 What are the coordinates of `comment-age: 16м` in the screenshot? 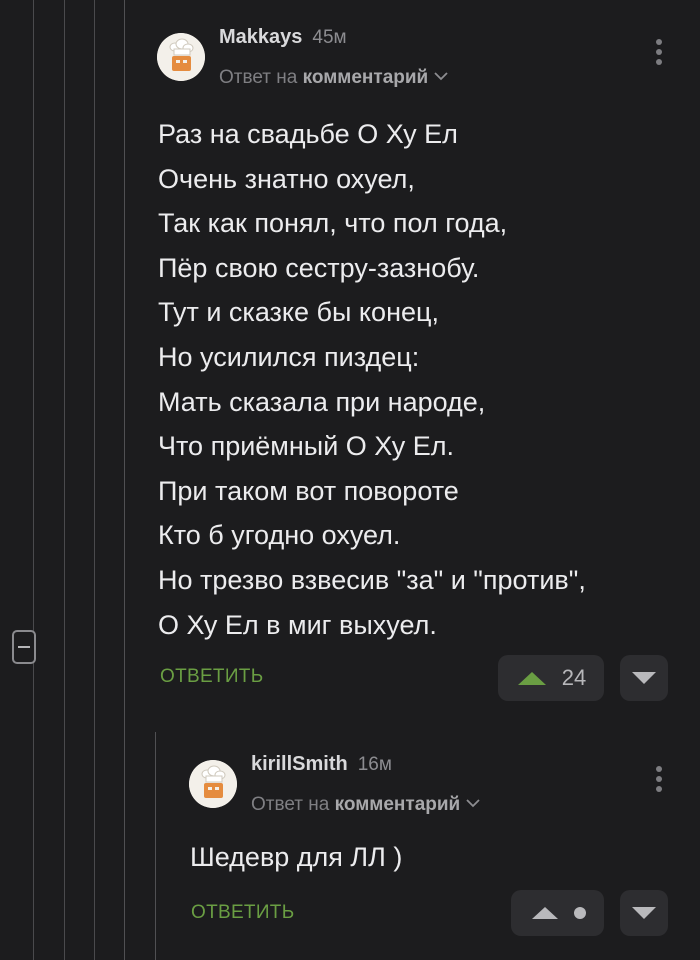 It's located at (374, 764).